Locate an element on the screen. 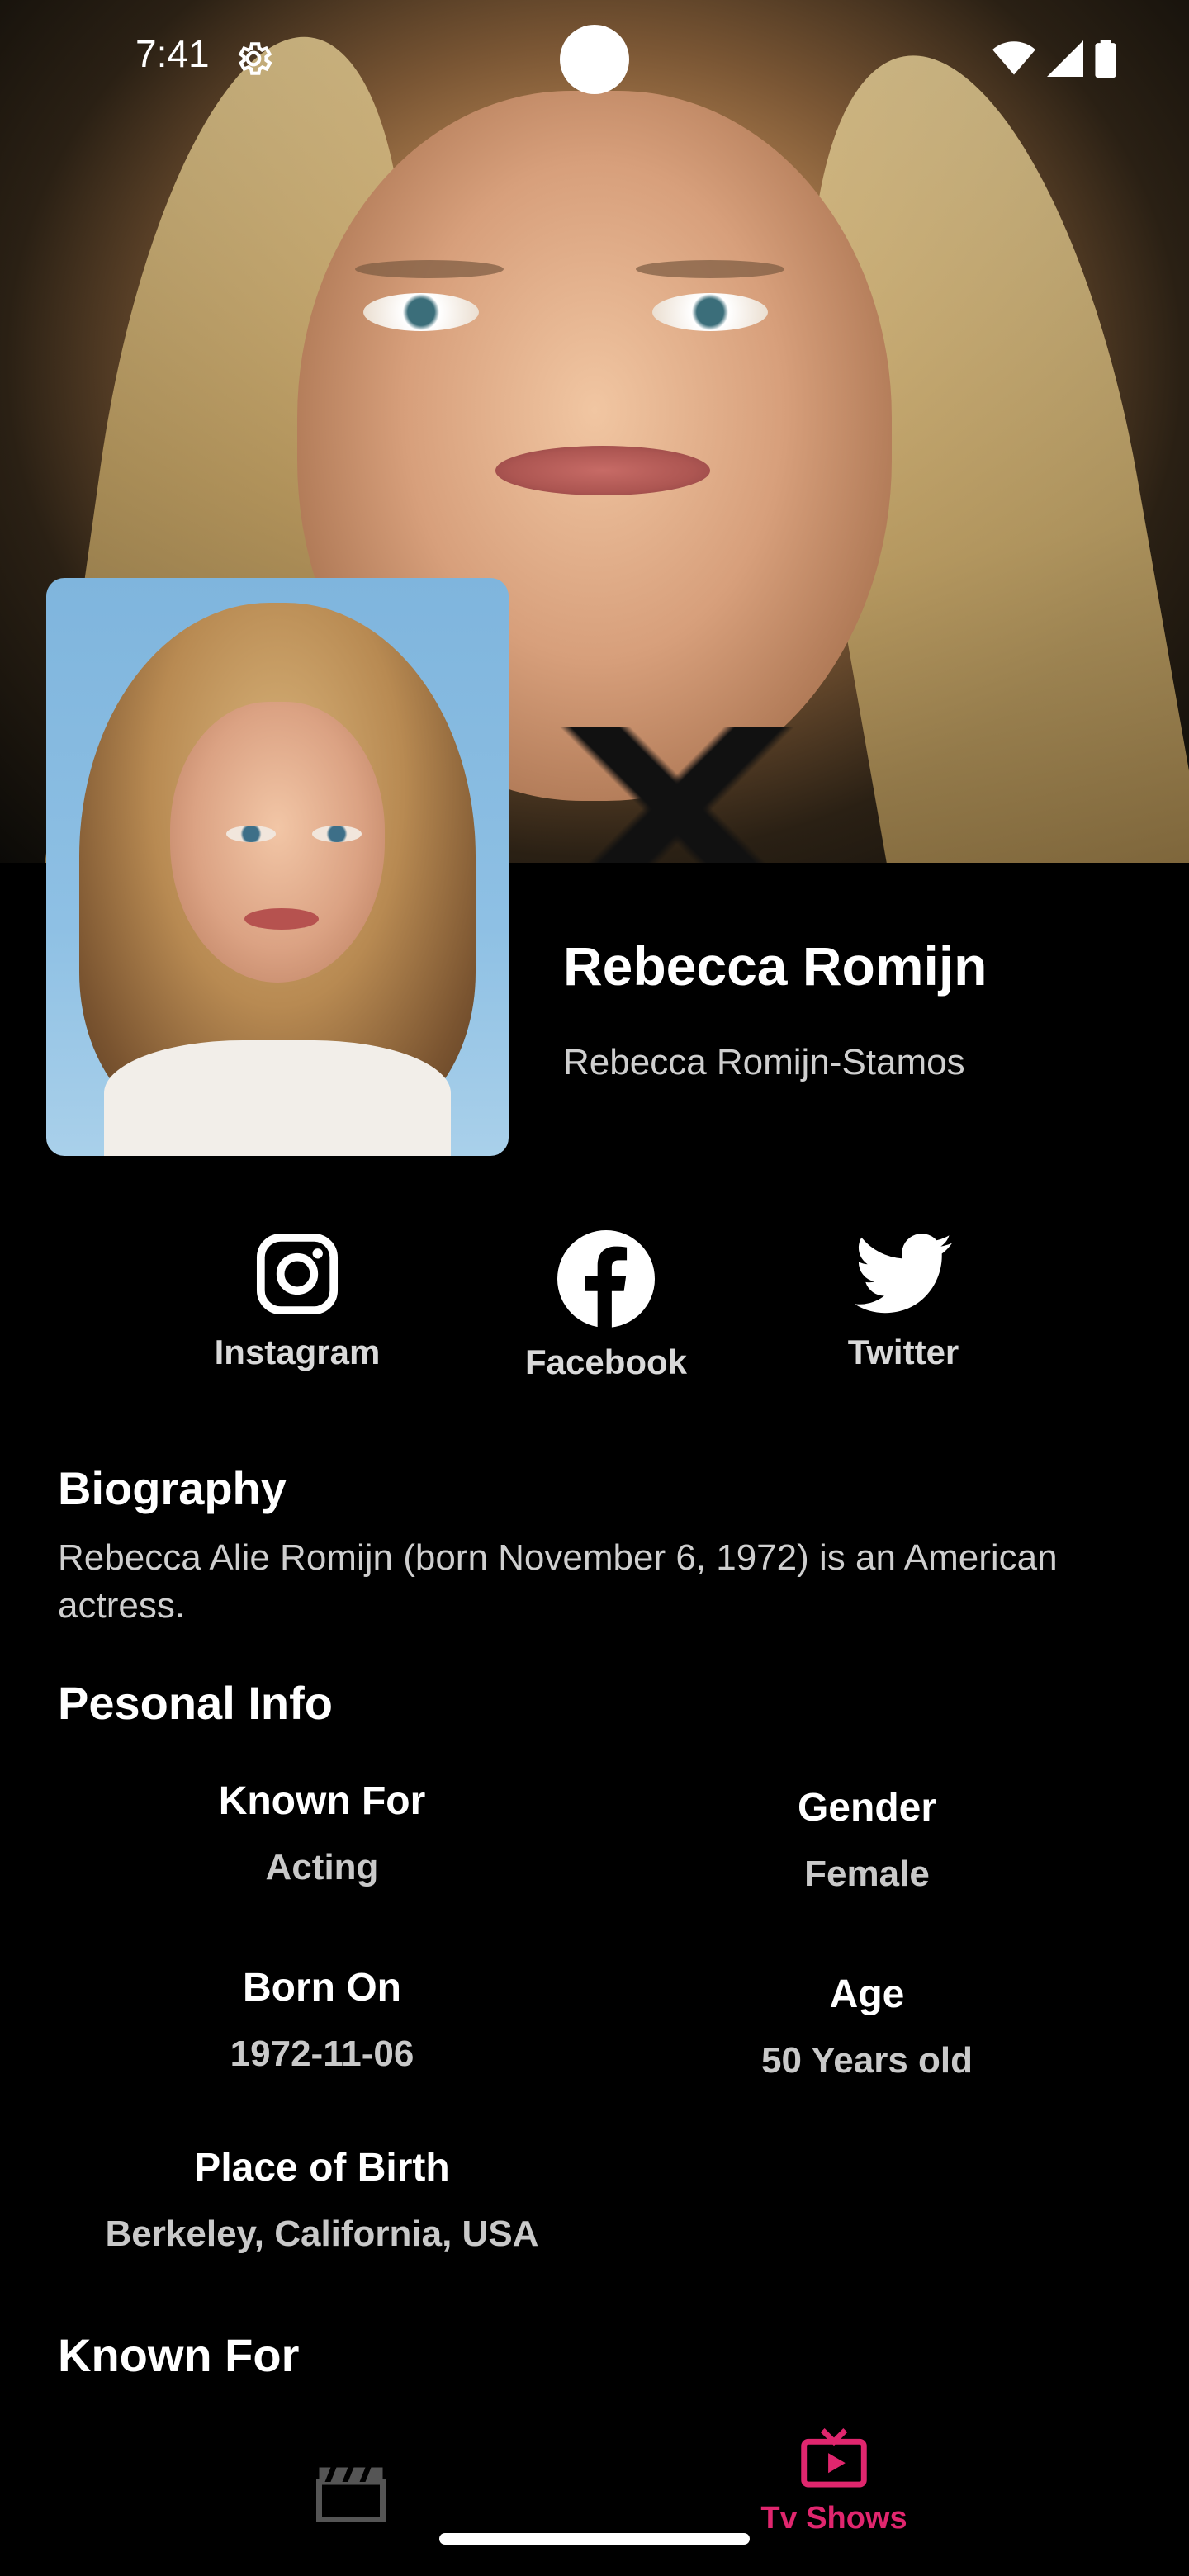 The width and height of the screenshot is (1189, 2576). info-known-for-value: Acting is located at coordinates (322, 1867).